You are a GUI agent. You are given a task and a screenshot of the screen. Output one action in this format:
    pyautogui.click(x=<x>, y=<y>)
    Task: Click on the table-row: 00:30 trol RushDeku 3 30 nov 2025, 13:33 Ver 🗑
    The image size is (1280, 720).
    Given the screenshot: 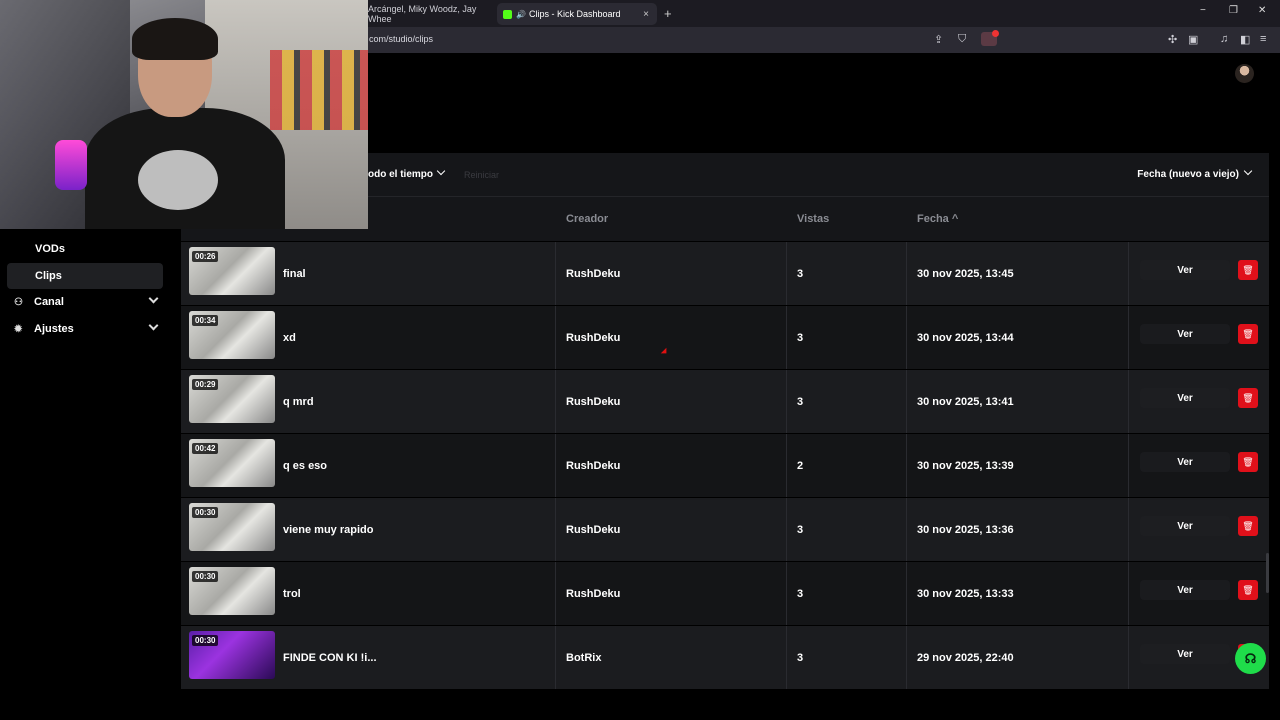 What is the action you would take?
    pyautogui.click(x=725, y=593)
    